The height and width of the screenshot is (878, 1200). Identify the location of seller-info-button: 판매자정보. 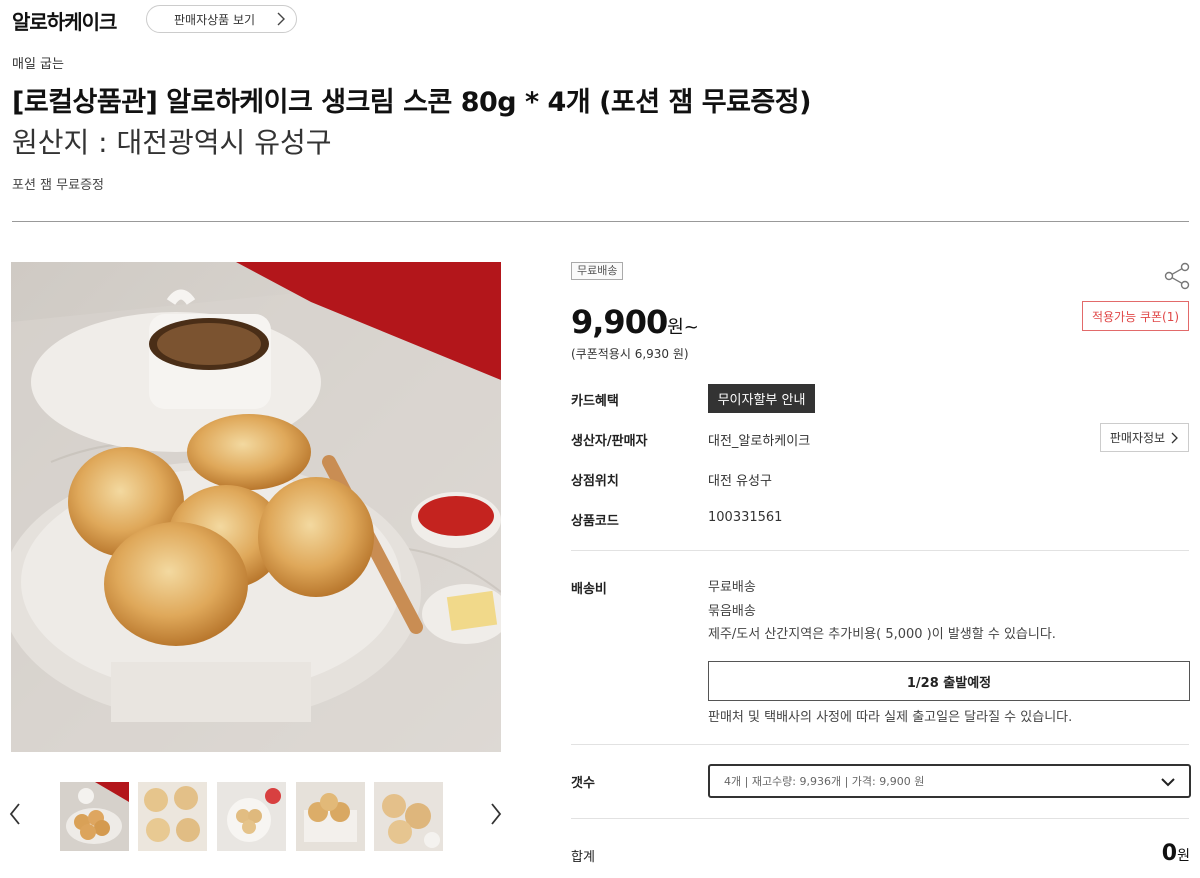
(1144, 437).